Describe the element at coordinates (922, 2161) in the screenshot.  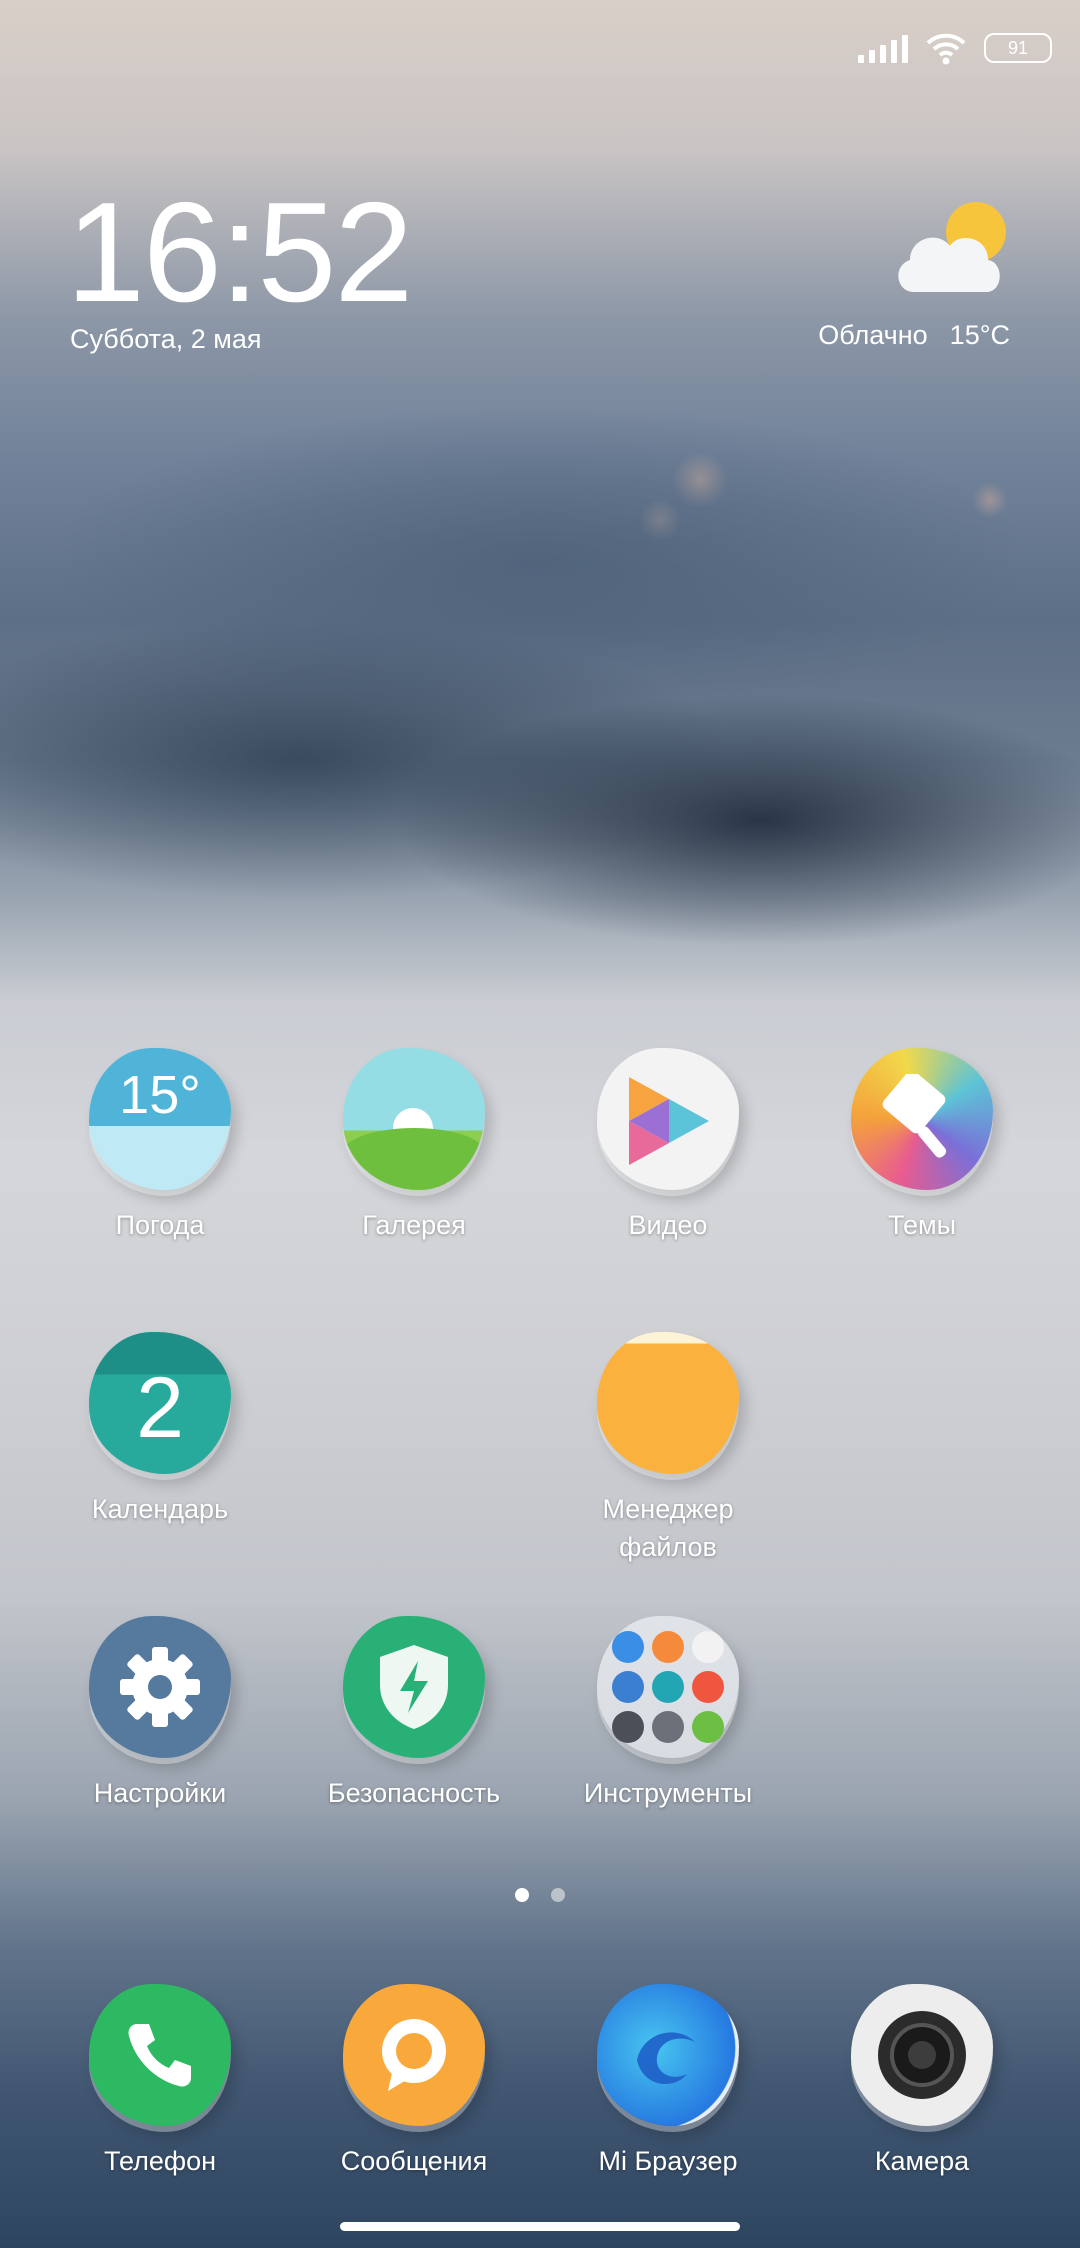
I see `app-label: Камера` at that location.